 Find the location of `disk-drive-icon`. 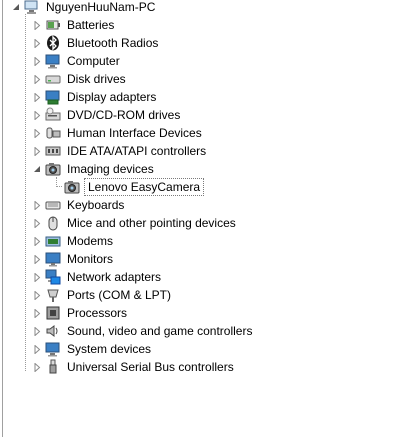

disk-drive-icon is located at coordinates (53, 79).